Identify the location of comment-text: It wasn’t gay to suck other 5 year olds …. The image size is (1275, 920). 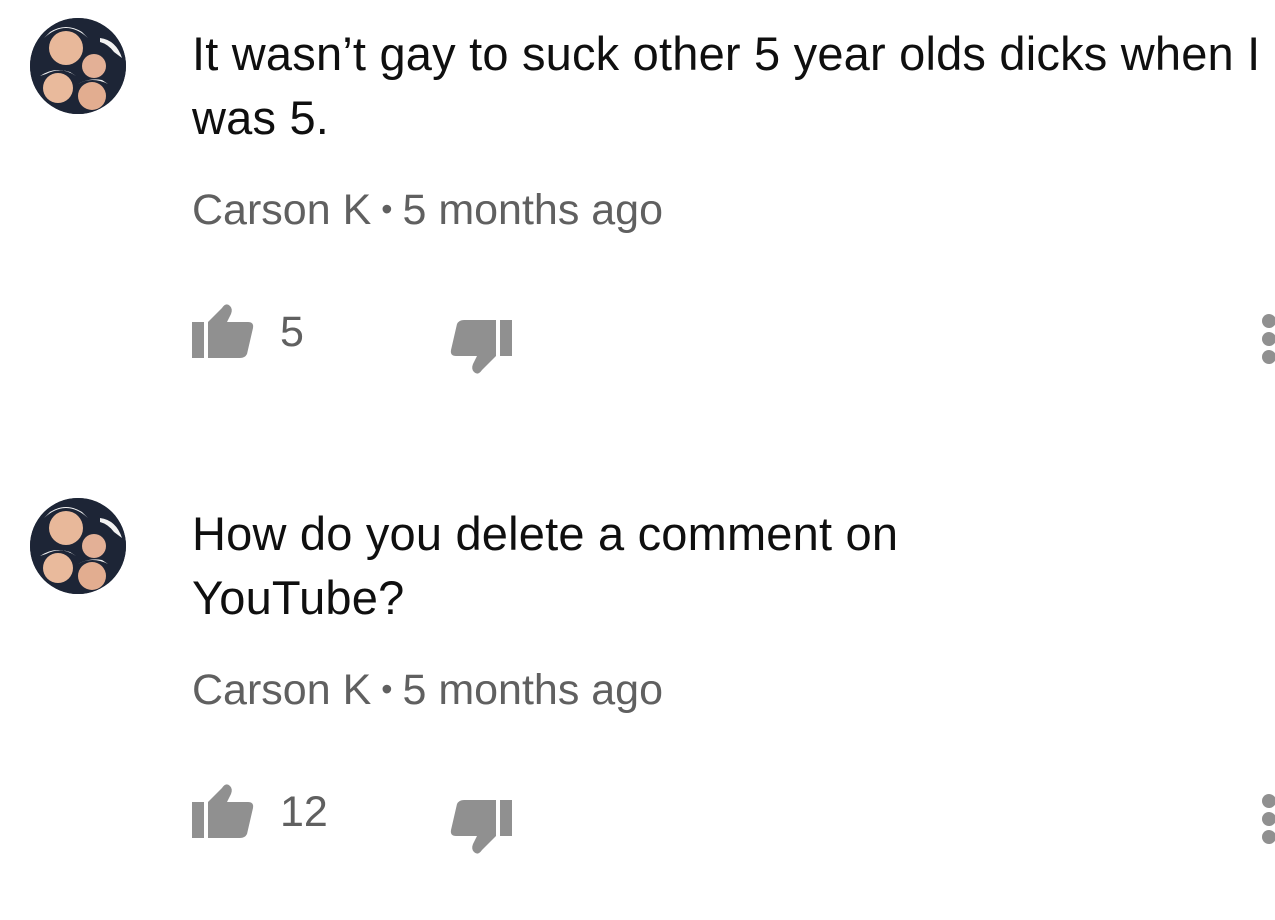
(726, 85).